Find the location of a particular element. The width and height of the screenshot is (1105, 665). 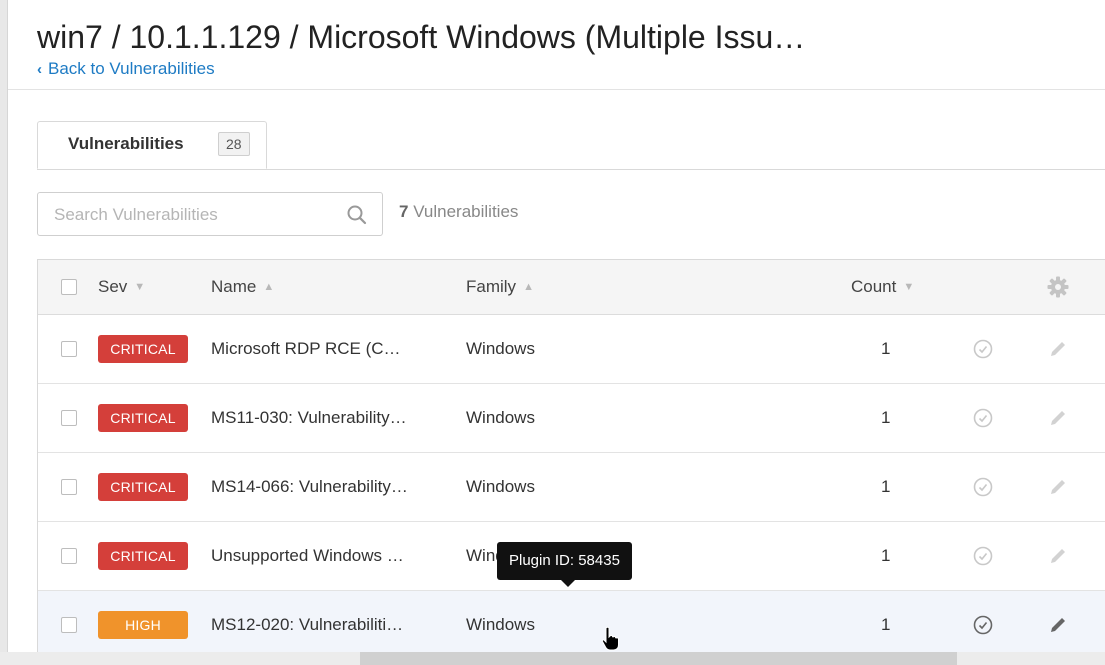

severity-badge: HIGH is located at coordinates (143, 625).